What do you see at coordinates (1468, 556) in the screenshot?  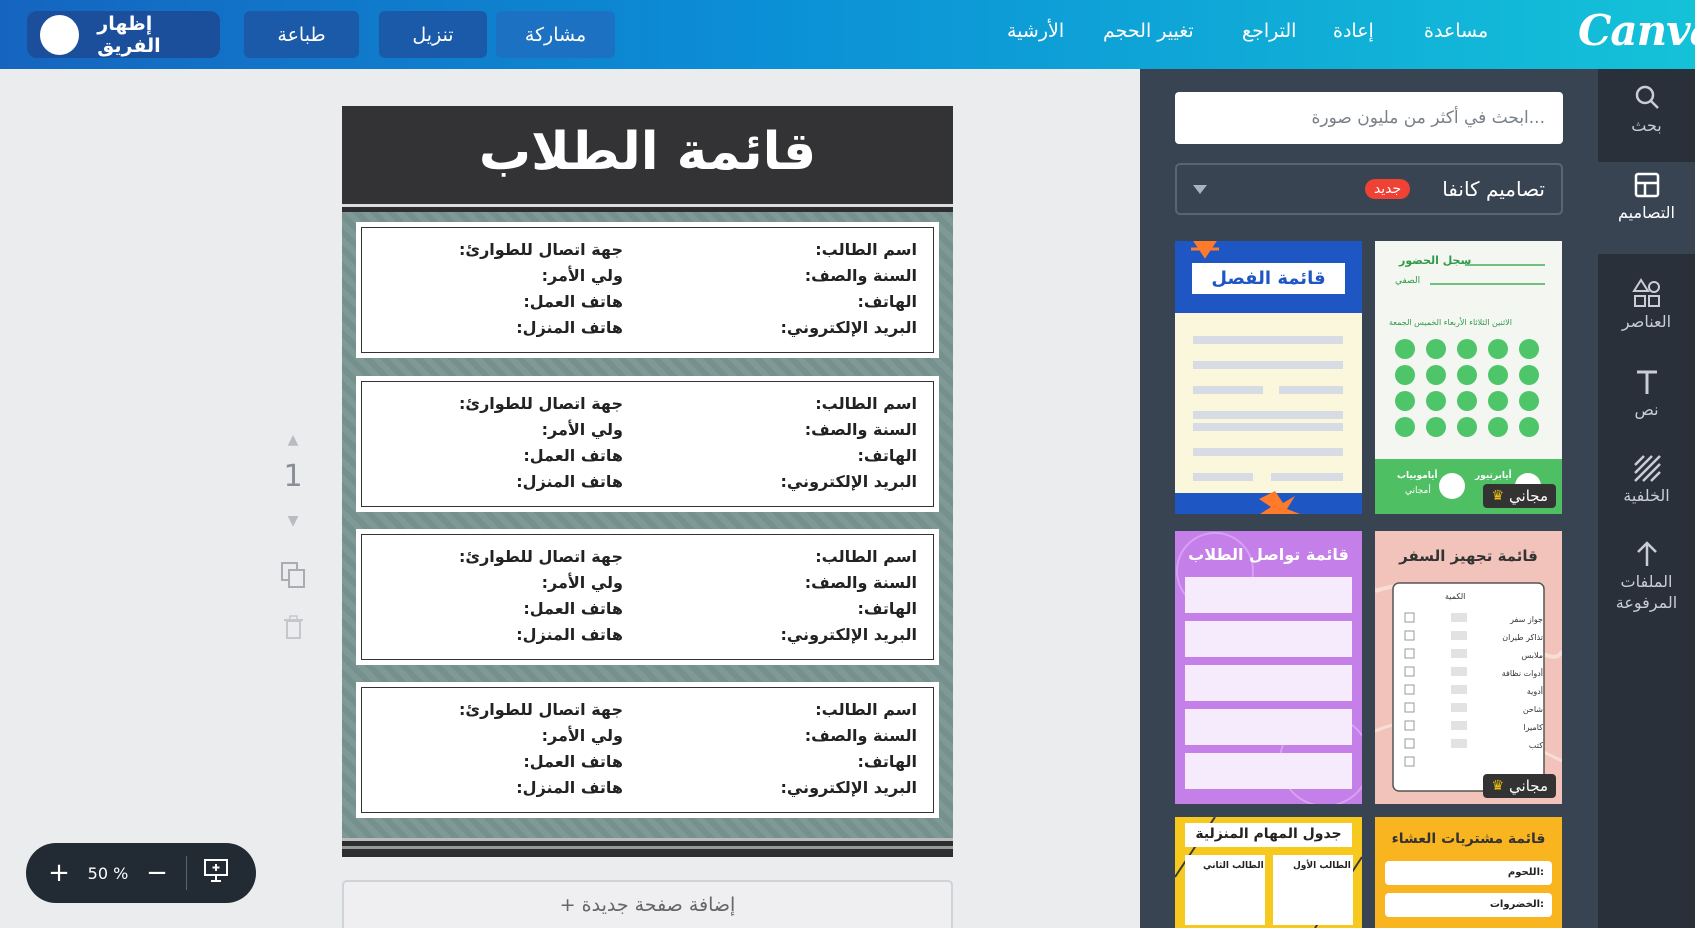 I see `template-title: قائمة تجهيز السفر` at bounding box center [1468, 556].